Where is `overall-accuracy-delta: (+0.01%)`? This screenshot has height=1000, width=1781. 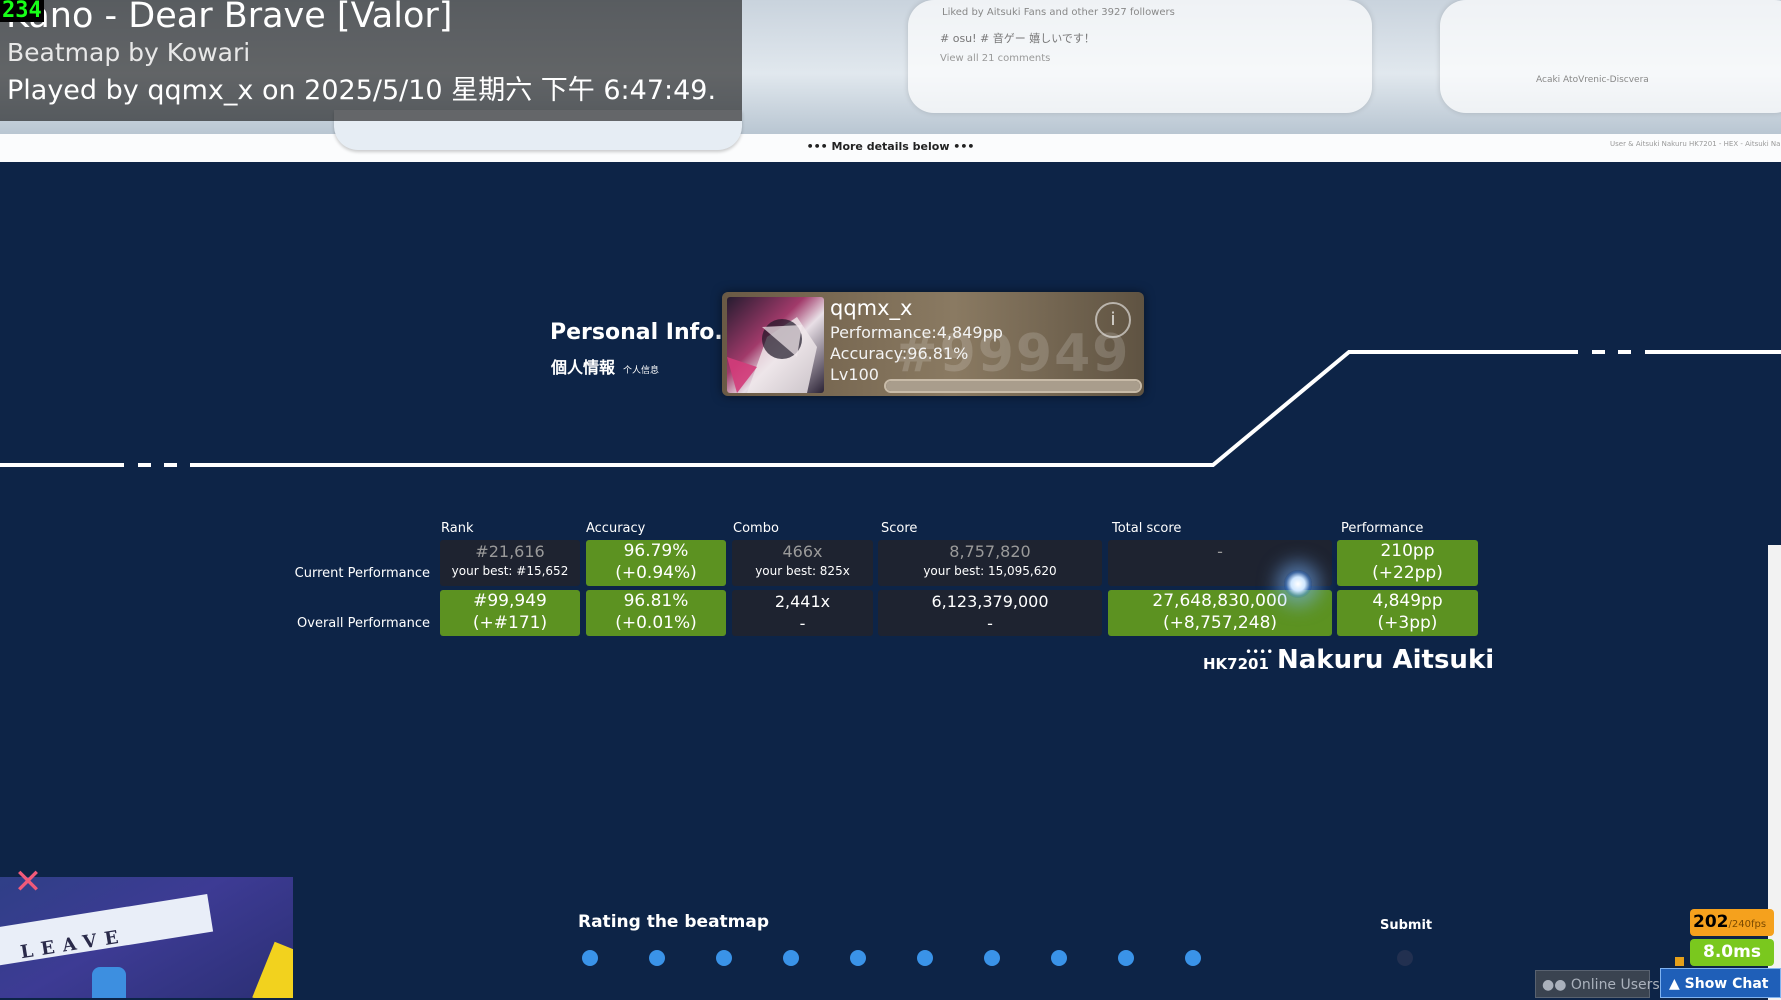
overall-accuracy-delta: (+0.01%) is located at coordinates (656, 623).